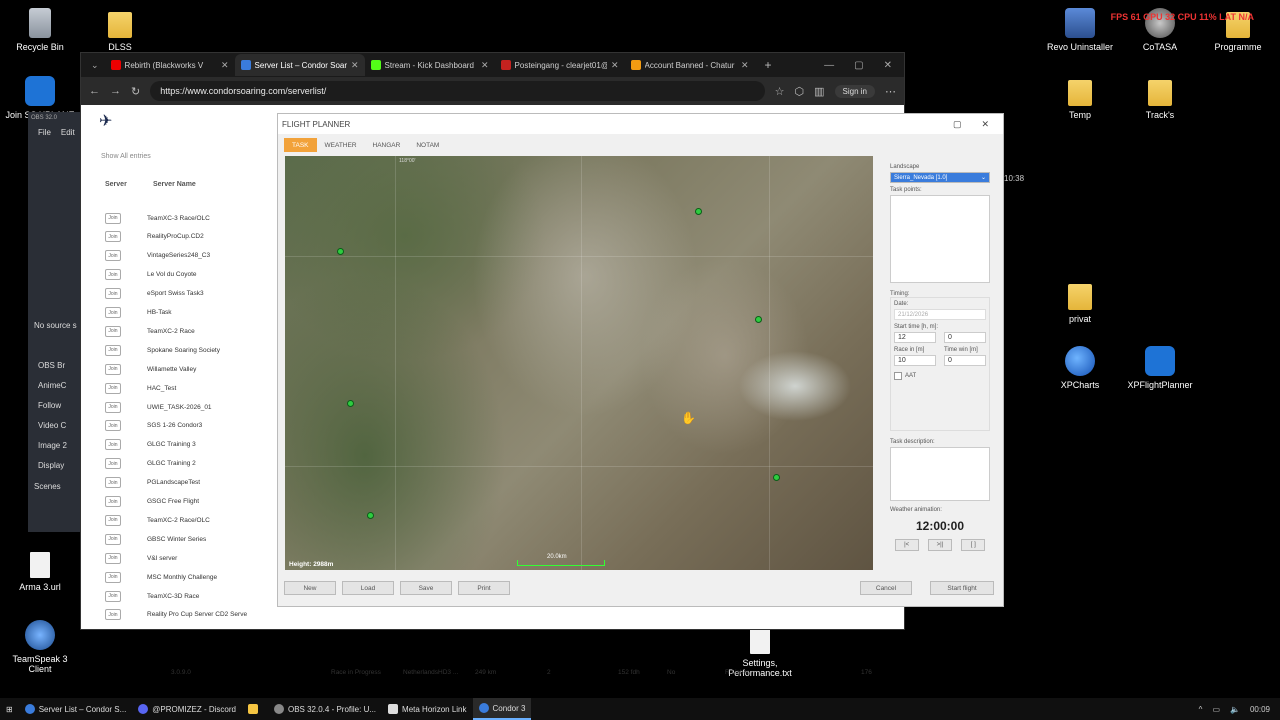  What do you see at coordinates (940, 177) in the screenshot?
I see `landscape-select: Sierra_Nevada [1.0] ⌄` at bounding box center [940, 177].